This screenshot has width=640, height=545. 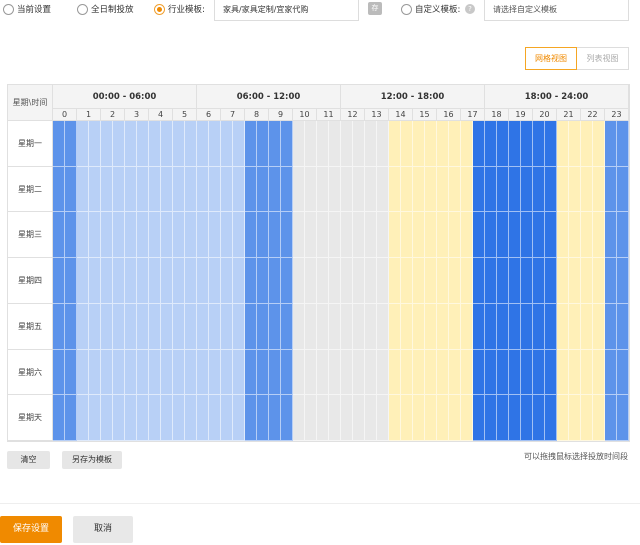 I want to click on day-label: 星期二, so click(x=30, y=189).